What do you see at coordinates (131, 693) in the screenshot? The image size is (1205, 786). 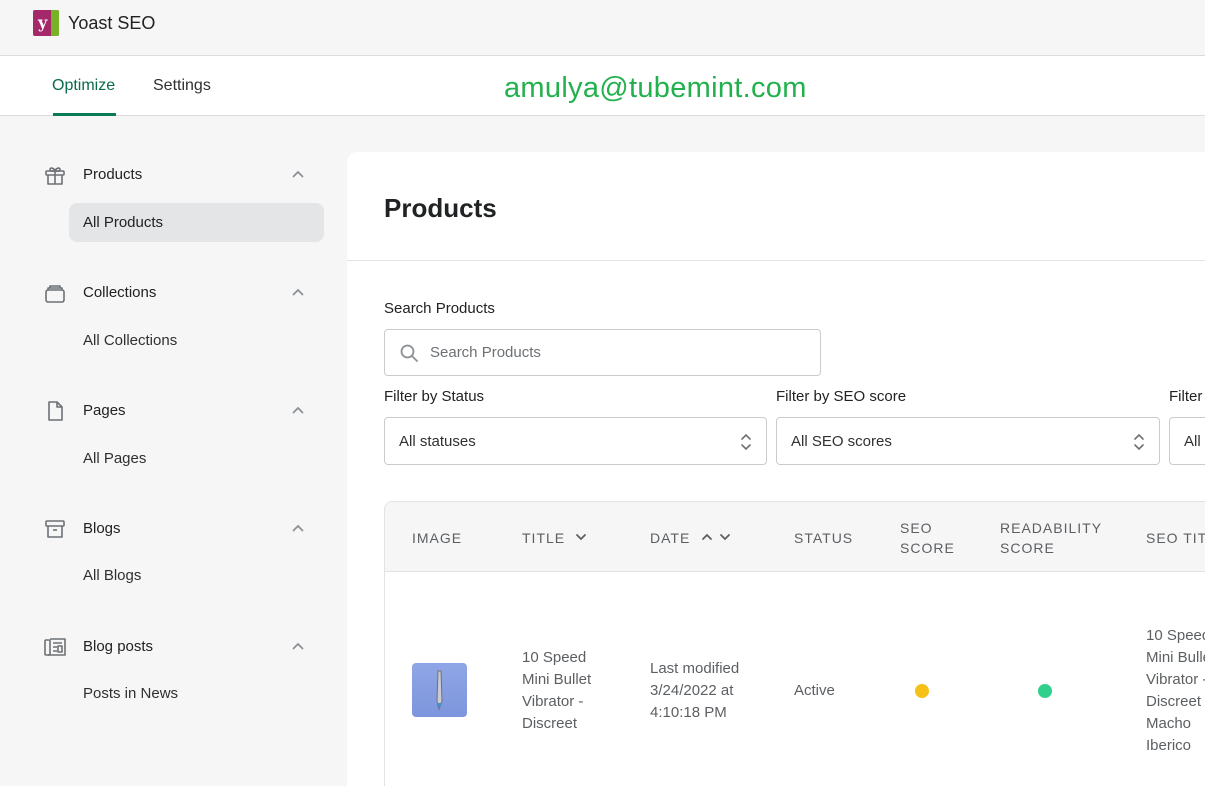 I see `sidebar-item-label: Posts in News` at bounding box center [131, 693].